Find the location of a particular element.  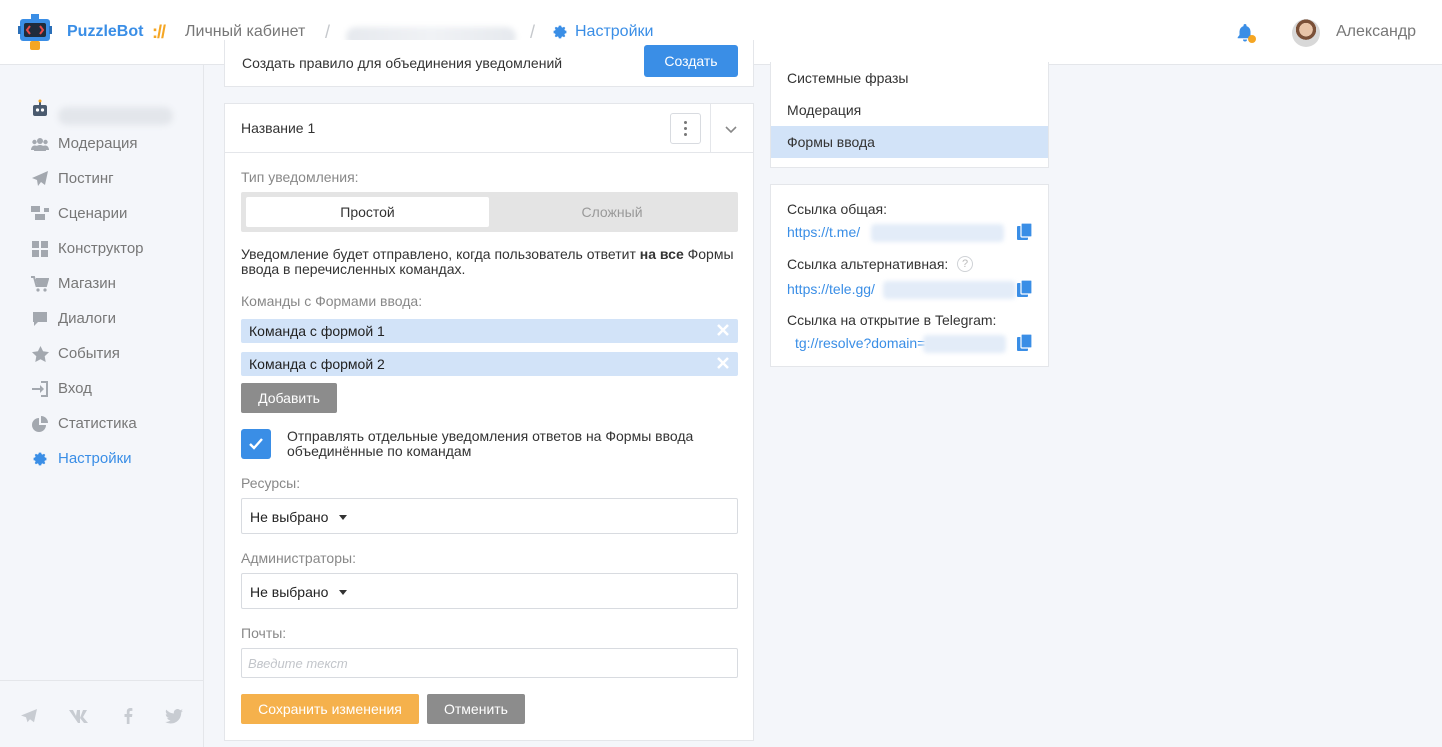

sidebar-item-posting: Постинг is located at coordinates (102, 178).